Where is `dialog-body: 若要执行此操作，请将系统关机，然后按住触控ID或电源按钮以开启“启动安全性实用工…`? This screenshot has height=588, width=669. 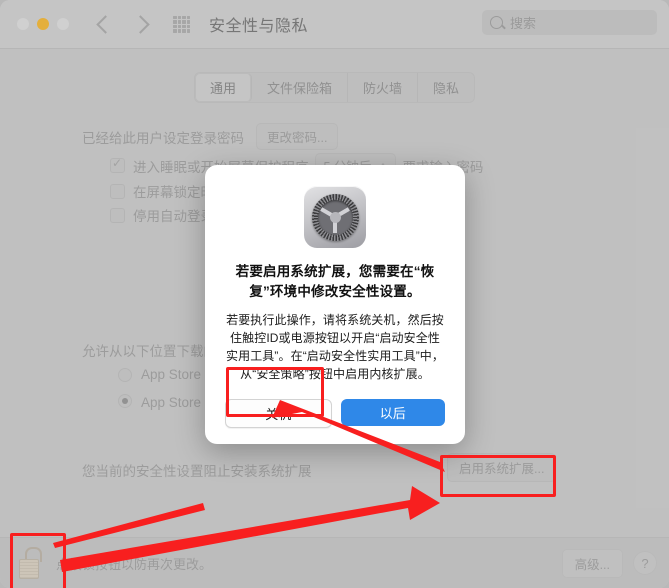 dialog-body: 若要执行此操作，请将系统关机，然后按住触控ID或电源按钮以开启“启动安全性实用工… is located at coordinates (335, 347).